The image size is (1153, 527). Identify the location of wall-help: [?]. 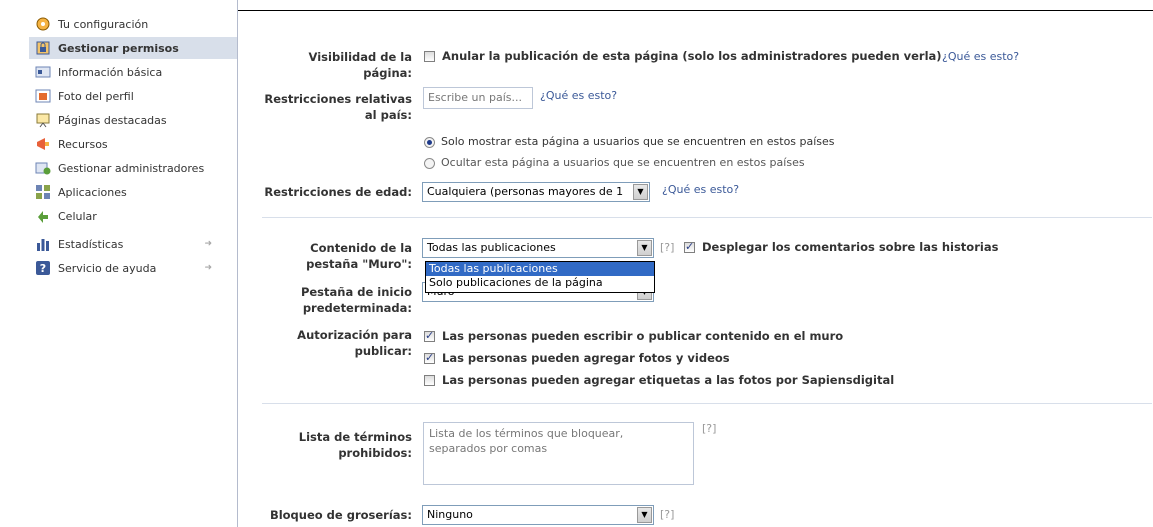
(667, 248).